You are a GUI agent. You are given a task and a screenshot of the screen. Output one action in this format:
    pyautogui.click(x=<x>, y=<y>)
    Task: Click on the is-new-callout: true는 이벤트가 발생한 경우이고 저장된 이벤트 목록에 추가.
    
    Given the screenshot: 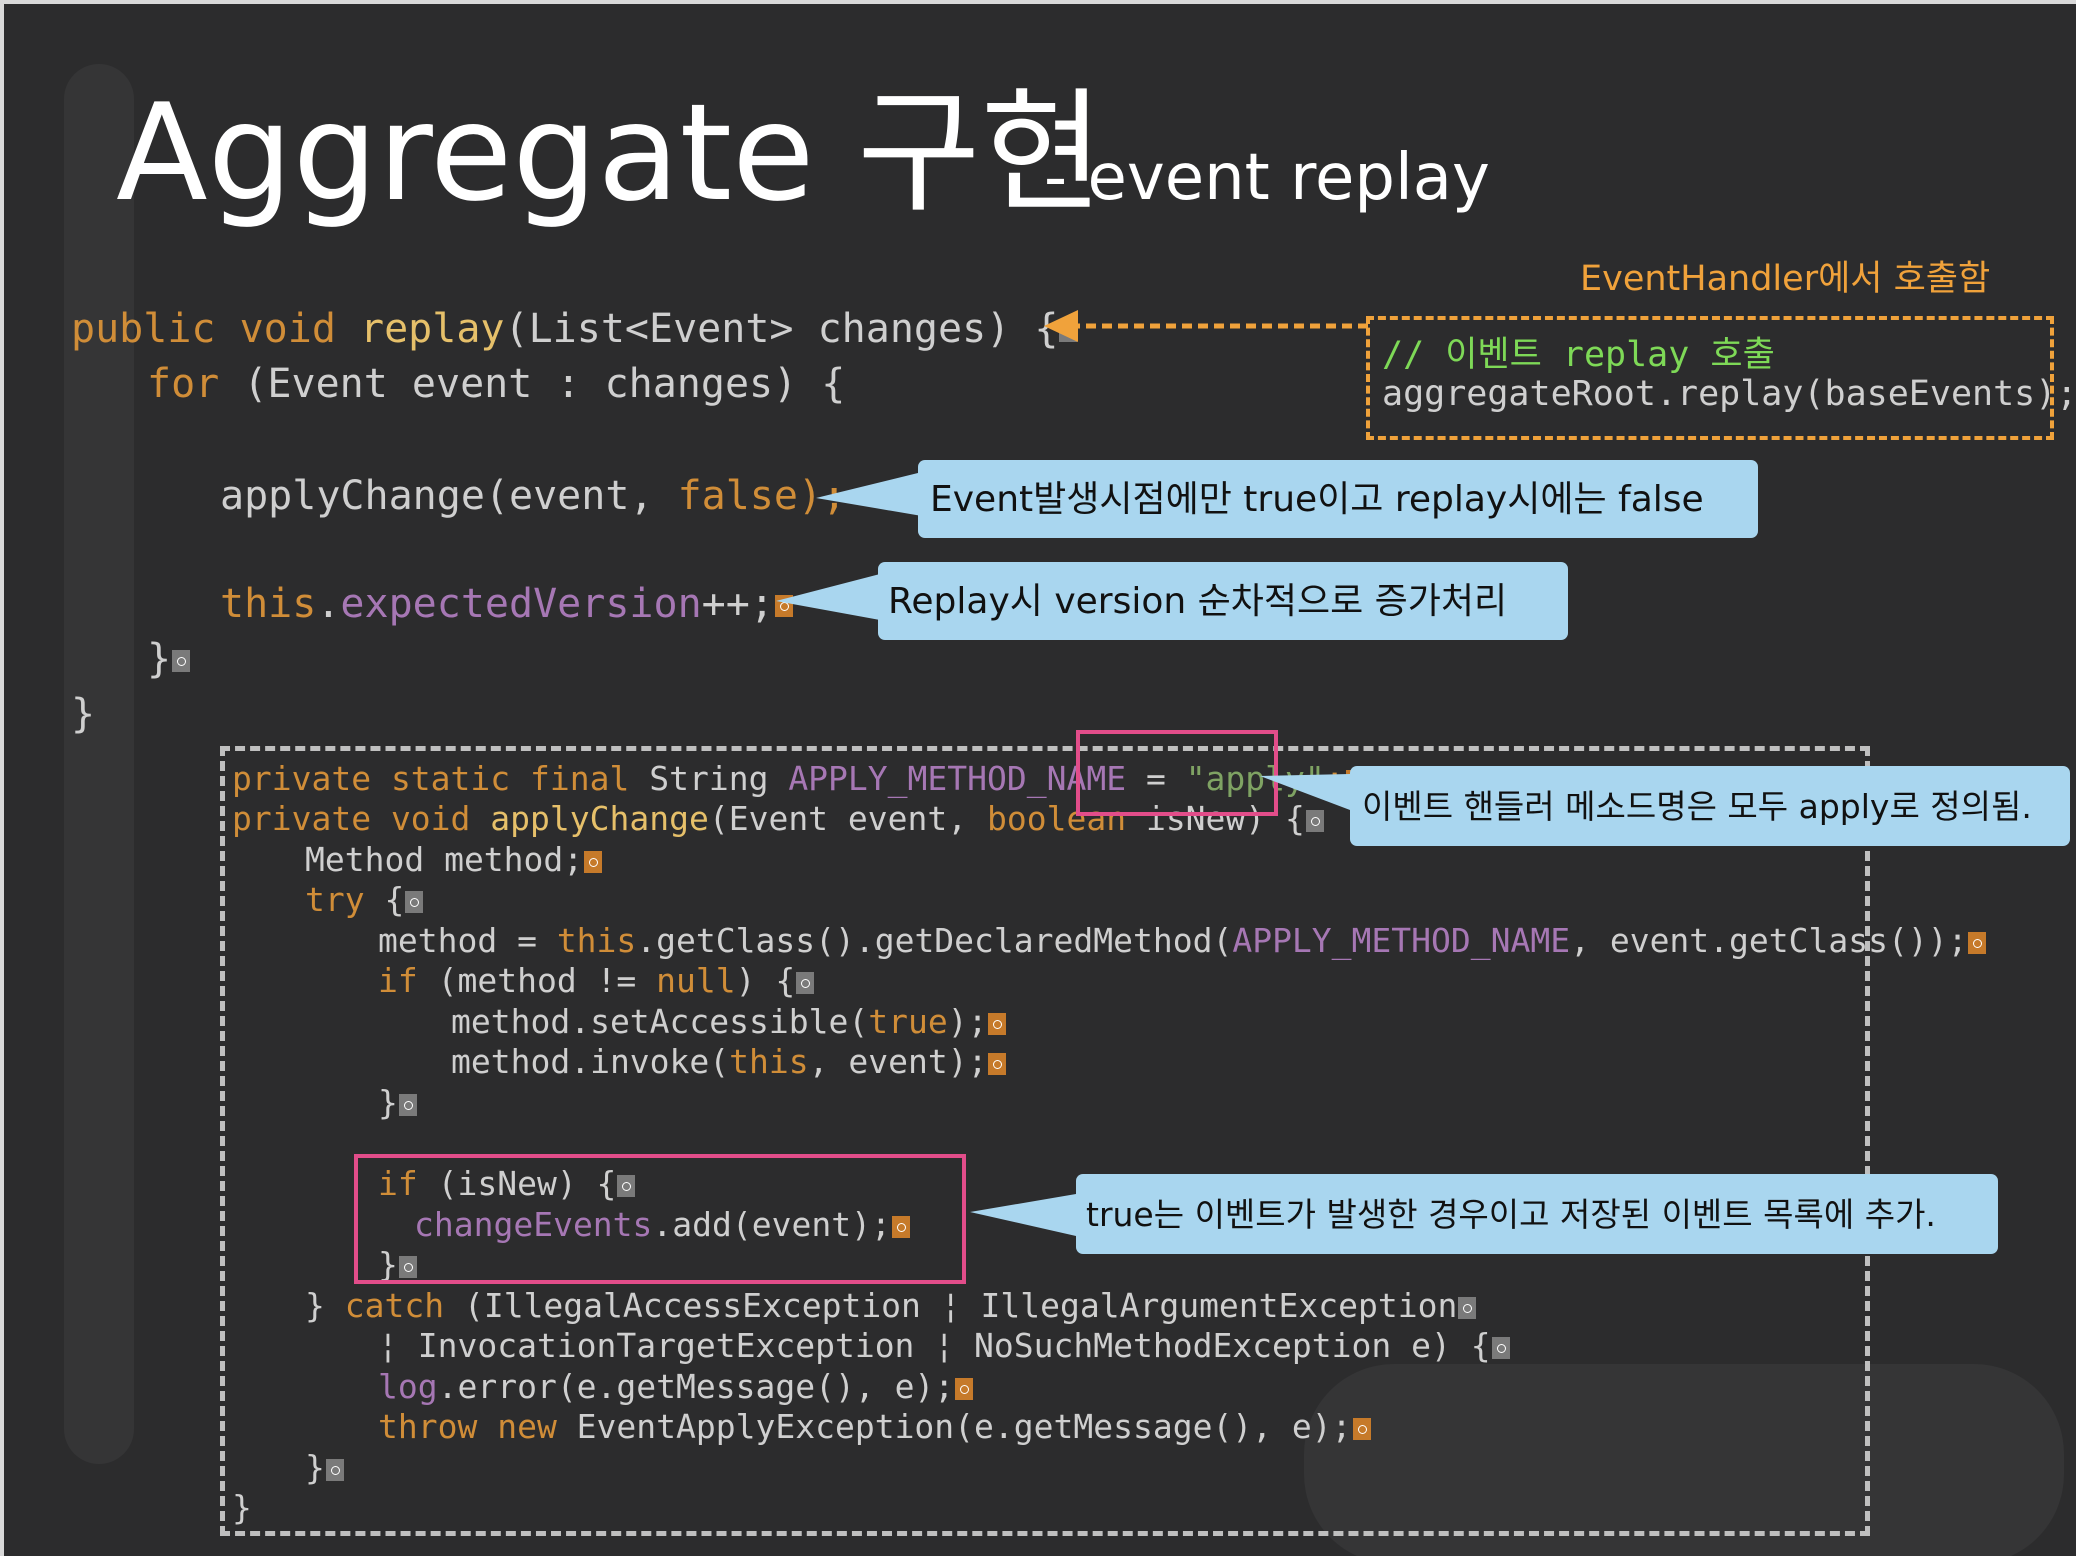 What is the action you would take?
    pyautogui.click(x=1537, y=1214)
    